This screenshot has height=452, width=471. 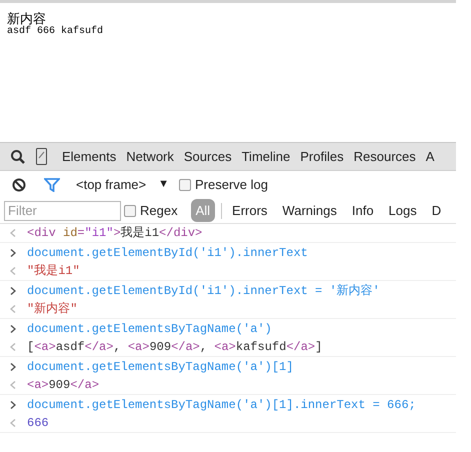 I want to click on phone-icon, so click(x=41, y=156).